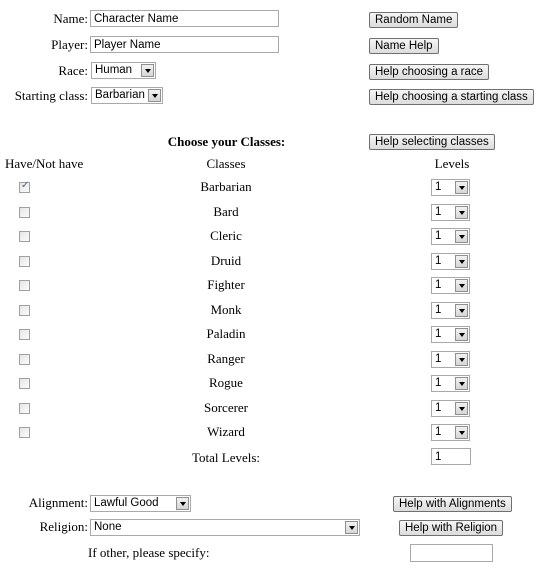  What do you see at coordinates (58, 502) in the screenshot?
I see `alignment-label: Alignment:` at bounding box center [58, 502].